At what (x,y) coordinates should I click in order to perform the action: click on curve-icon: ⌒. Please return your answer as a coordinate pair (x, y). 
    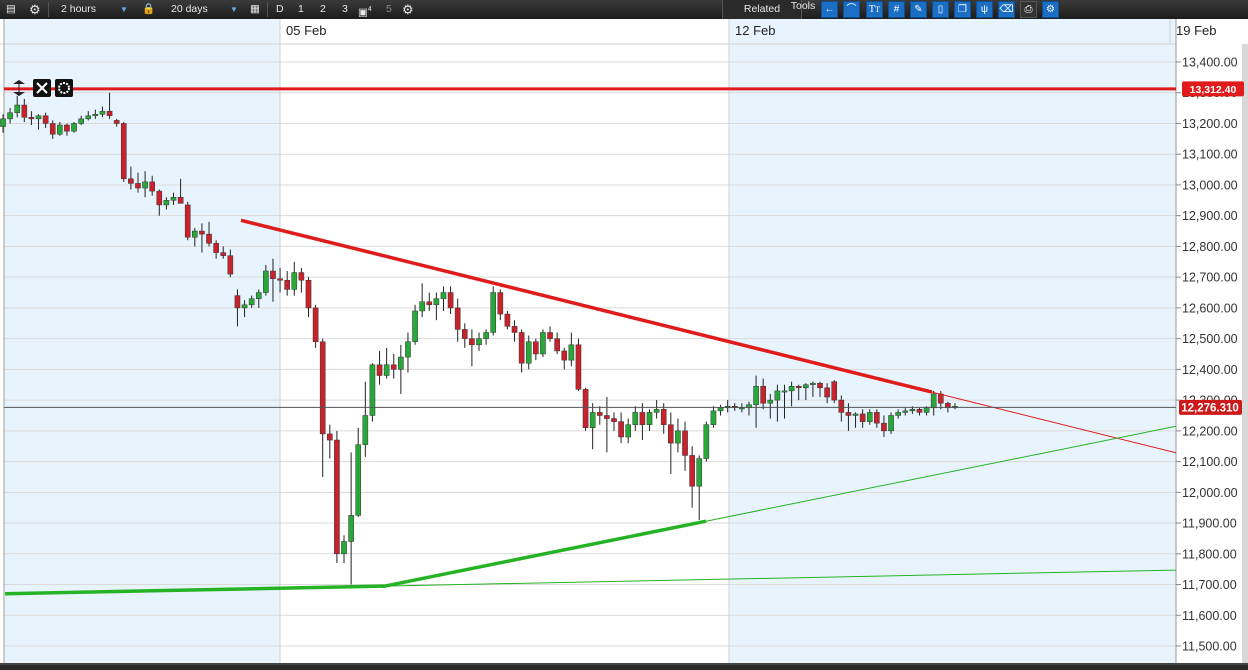
    Looking at the image, I should click on (851, 9).